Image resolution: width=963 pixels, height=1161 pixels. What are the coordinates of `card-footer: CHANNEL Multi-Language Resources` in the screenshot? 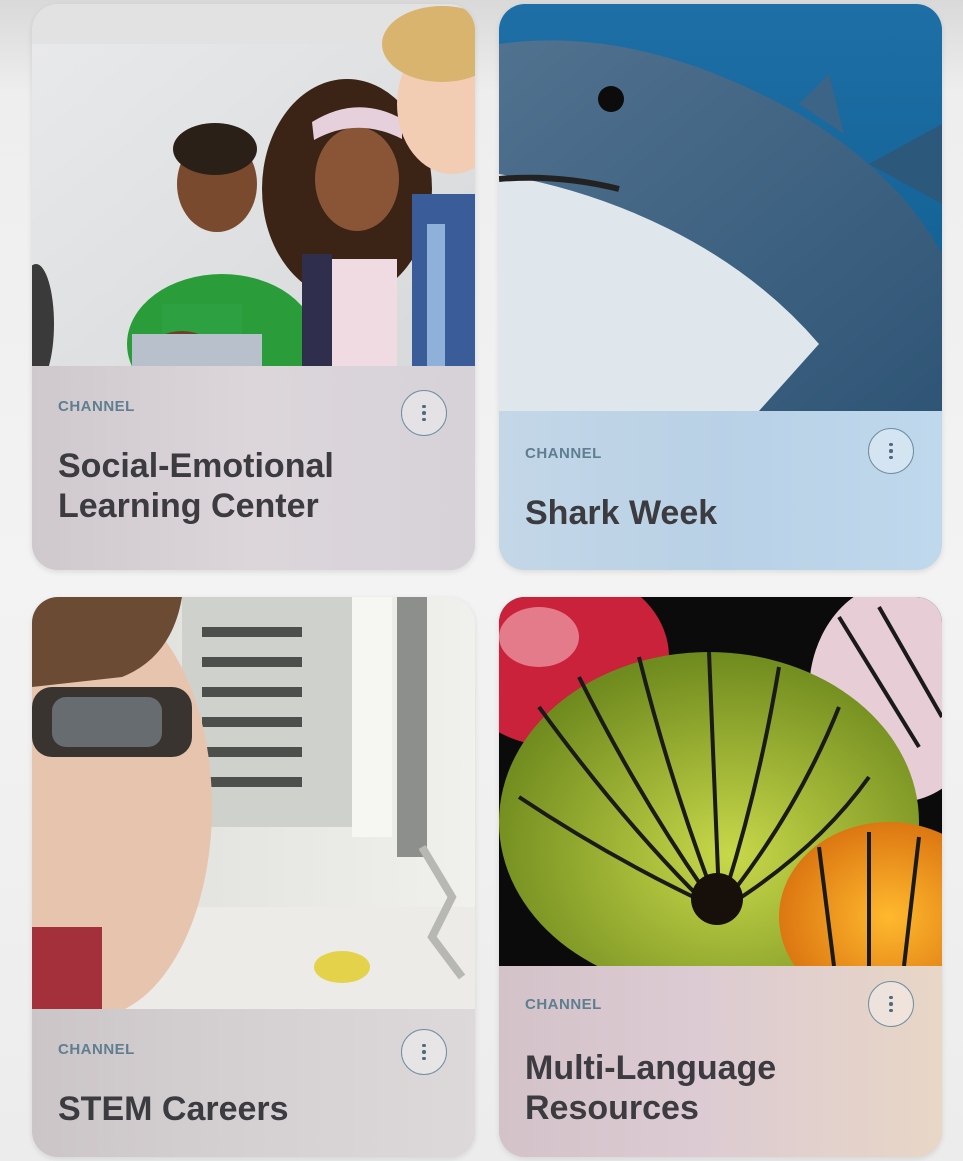 It's located at (720, 1061).